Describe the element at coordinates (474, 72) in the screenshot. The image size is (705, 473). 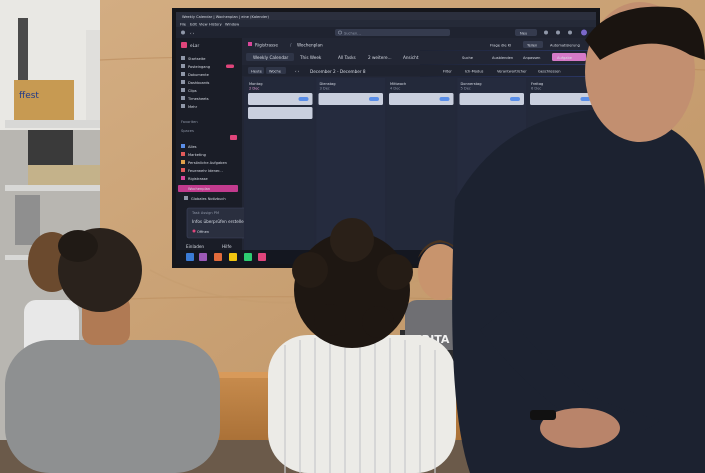
I see `mine-toggle: Ich-Modus` at that location.